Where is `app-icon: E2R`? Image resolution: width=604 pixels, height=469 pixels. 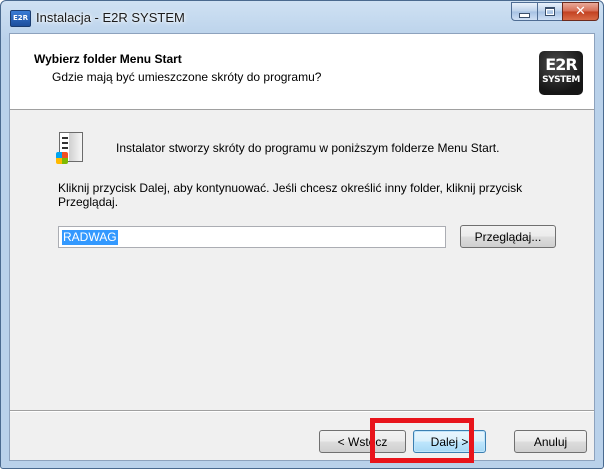 app-icon: E2R is located at coordinates (20, 18).